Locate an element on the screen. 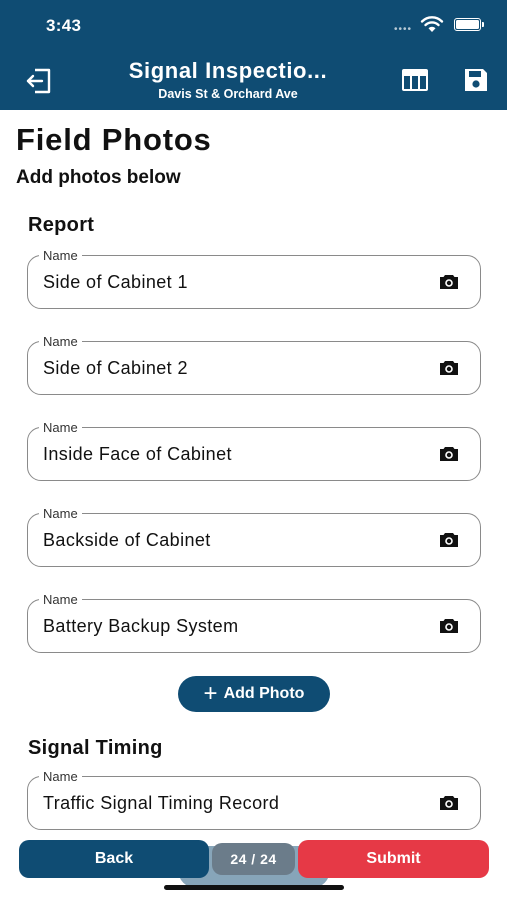 The width and height of the screenshot is (507, 900). battery-icon is located at coordinates (469, 24).